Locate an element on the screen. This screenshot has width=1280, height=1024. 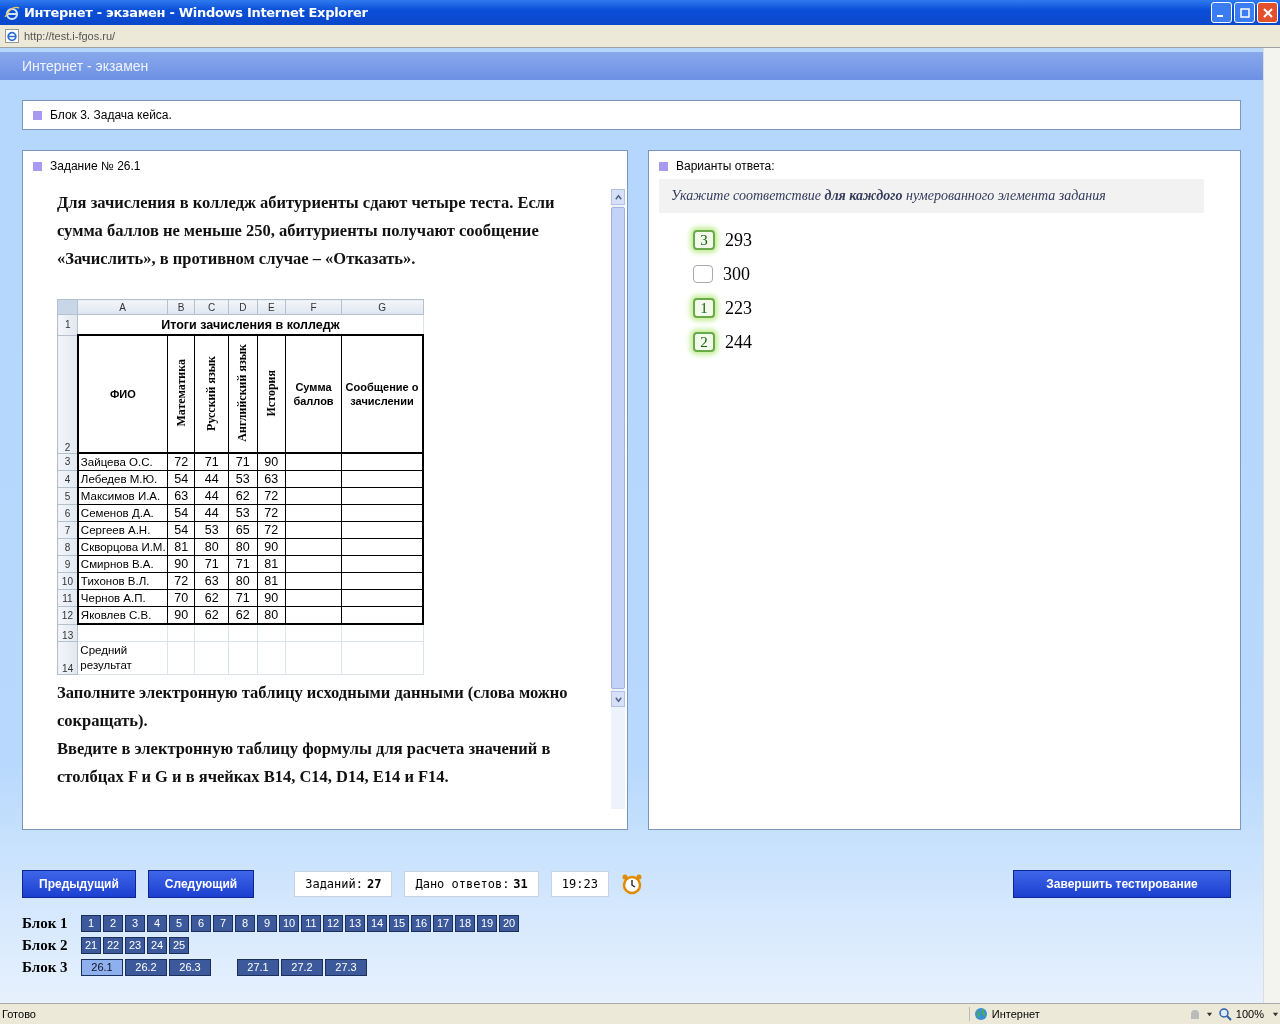
table-header: Русский язык is located at coordinates (211, 394).